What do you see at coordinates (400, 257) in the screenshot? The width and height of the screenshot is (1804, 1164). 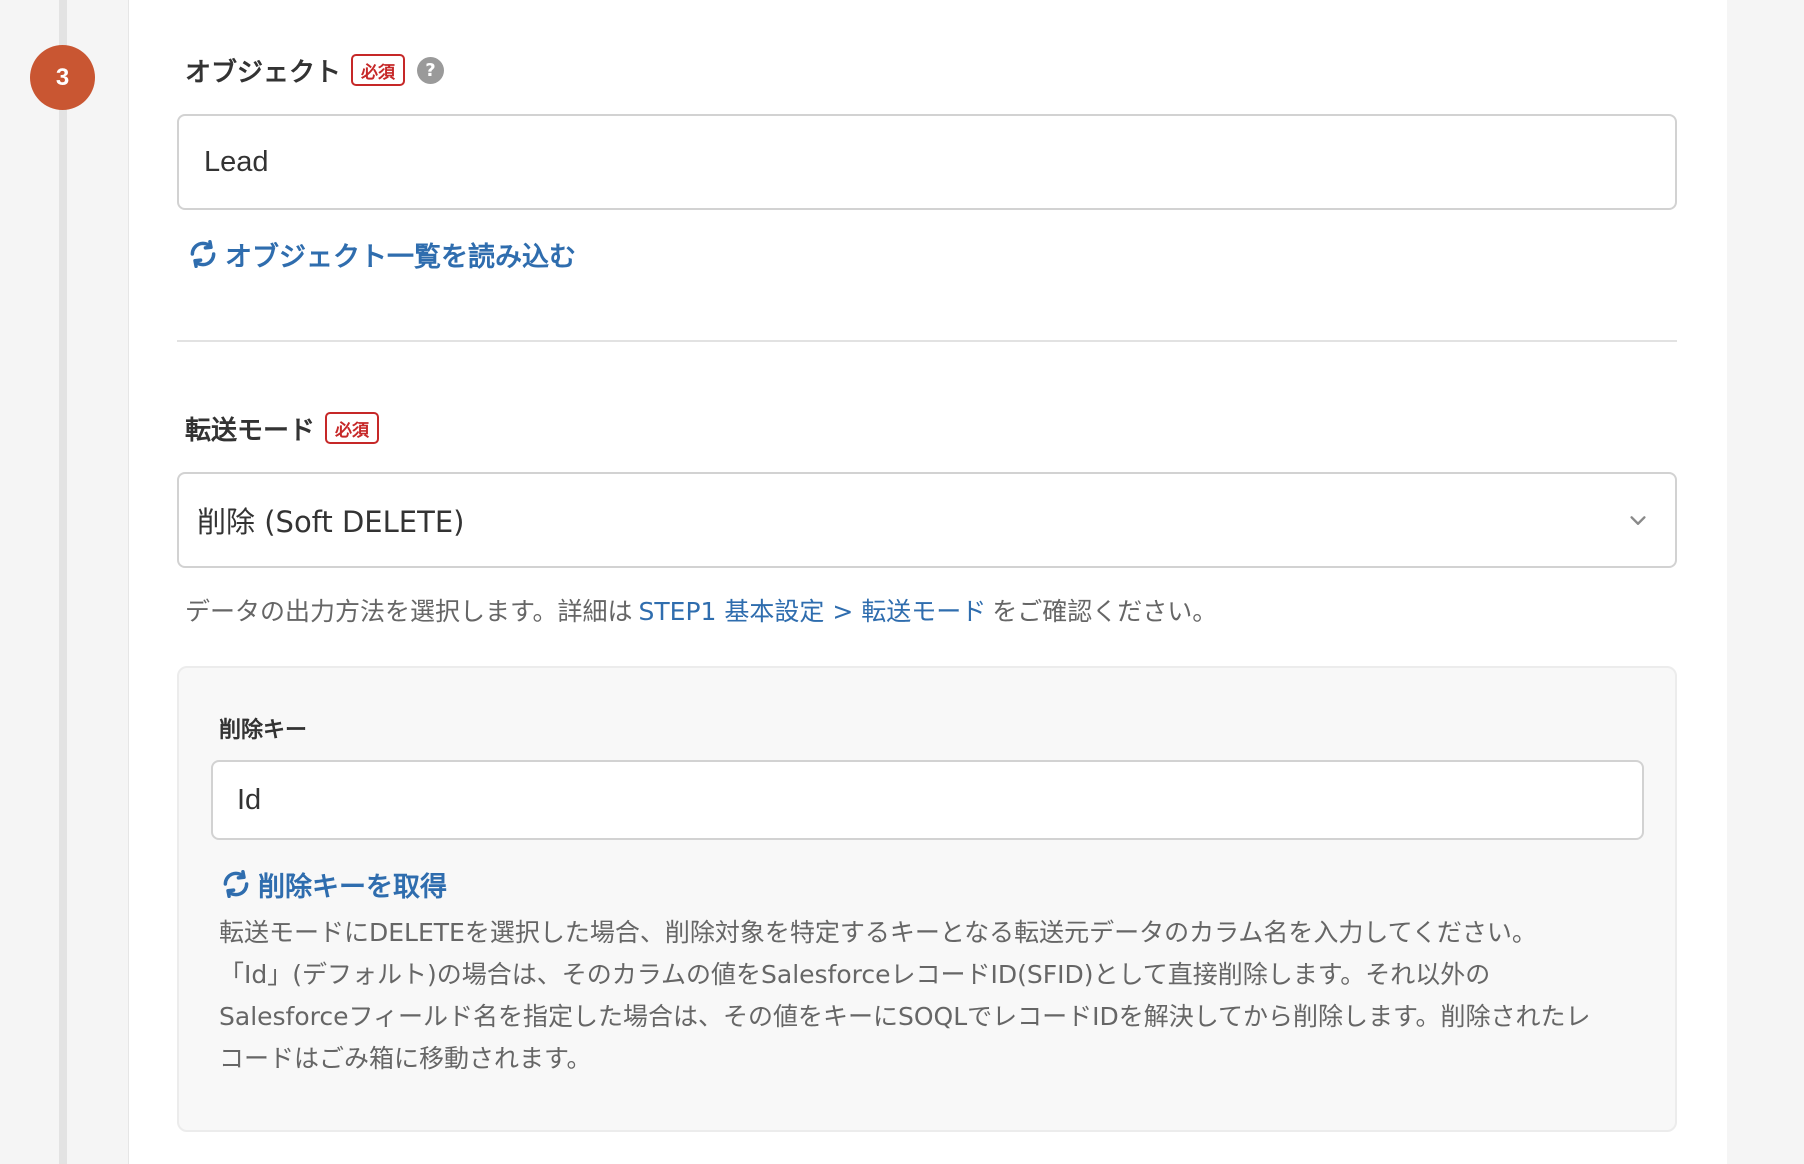 I see `load-objects-label: オブジェクト一覧を読み込む` at bounding box center [400, 257].